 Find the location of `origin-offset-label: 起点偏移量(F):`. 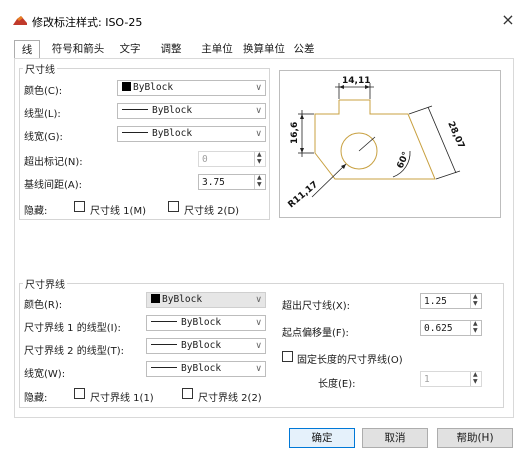

origin-offset-label: 起点偏移量(F): is located at coordinates (315, 333).